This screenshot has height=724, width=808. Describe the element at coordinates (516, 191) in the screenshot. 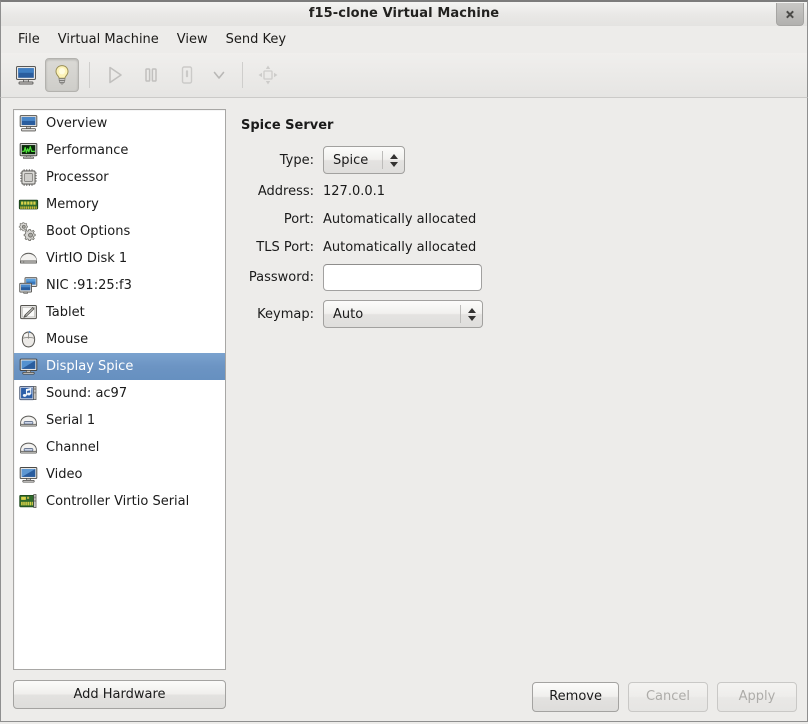

I see `field-row-address: Address: 127.0.0.1` at that location.